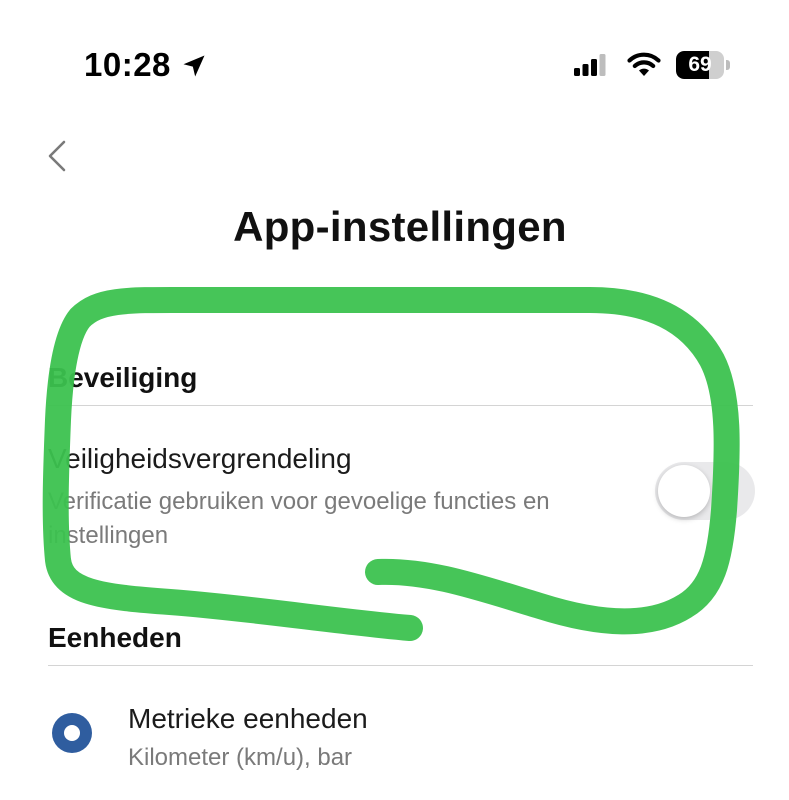  I want to click on status-time: 10:28, so click(127, 64).